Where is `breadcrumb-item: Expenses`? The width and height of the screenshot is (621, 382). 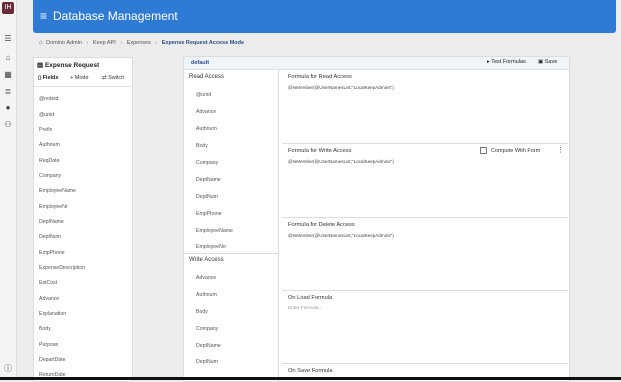 breadcrumb-item: Expenses is located at coordinates (139, 43).